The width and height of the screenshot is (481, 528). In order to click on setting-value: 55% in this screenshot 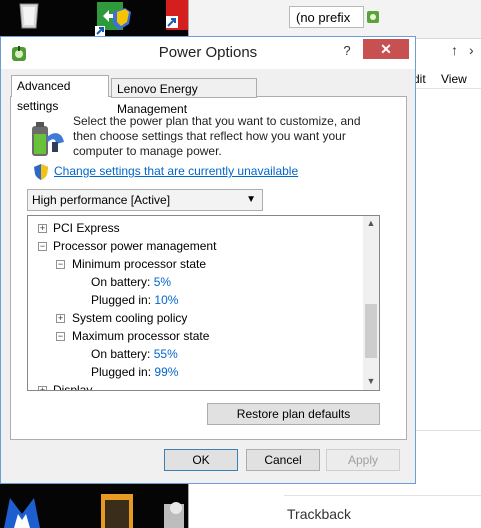, I will do `click(166, 354)`.